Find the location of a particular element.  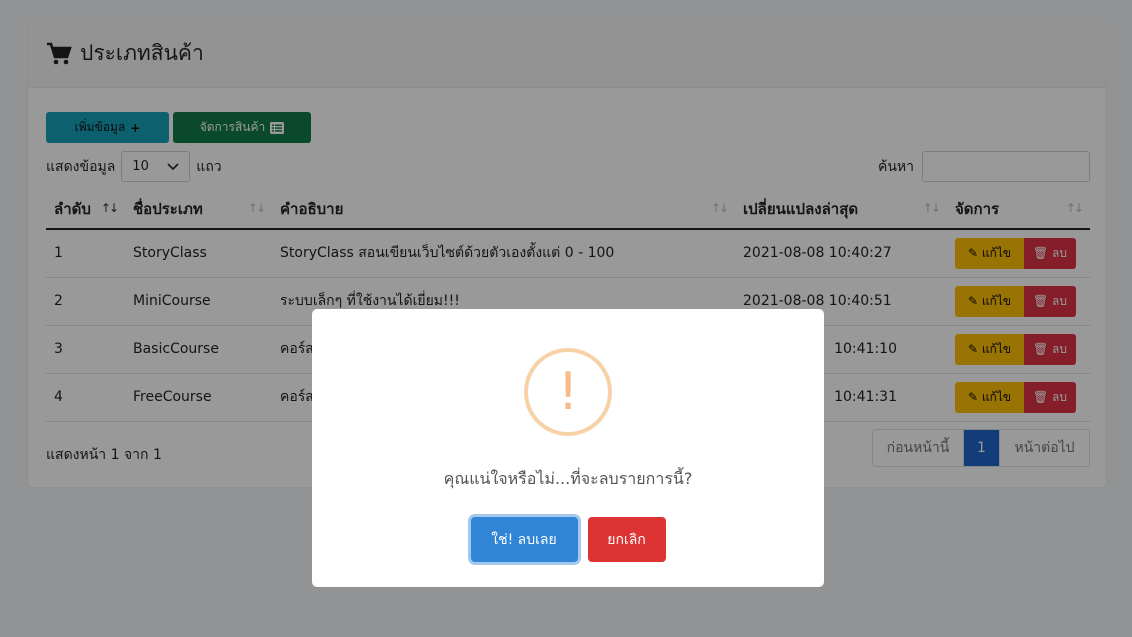

dialog-actions: ใช่! ลบเลย ยกเลิก is located at coordinates (568, 539).